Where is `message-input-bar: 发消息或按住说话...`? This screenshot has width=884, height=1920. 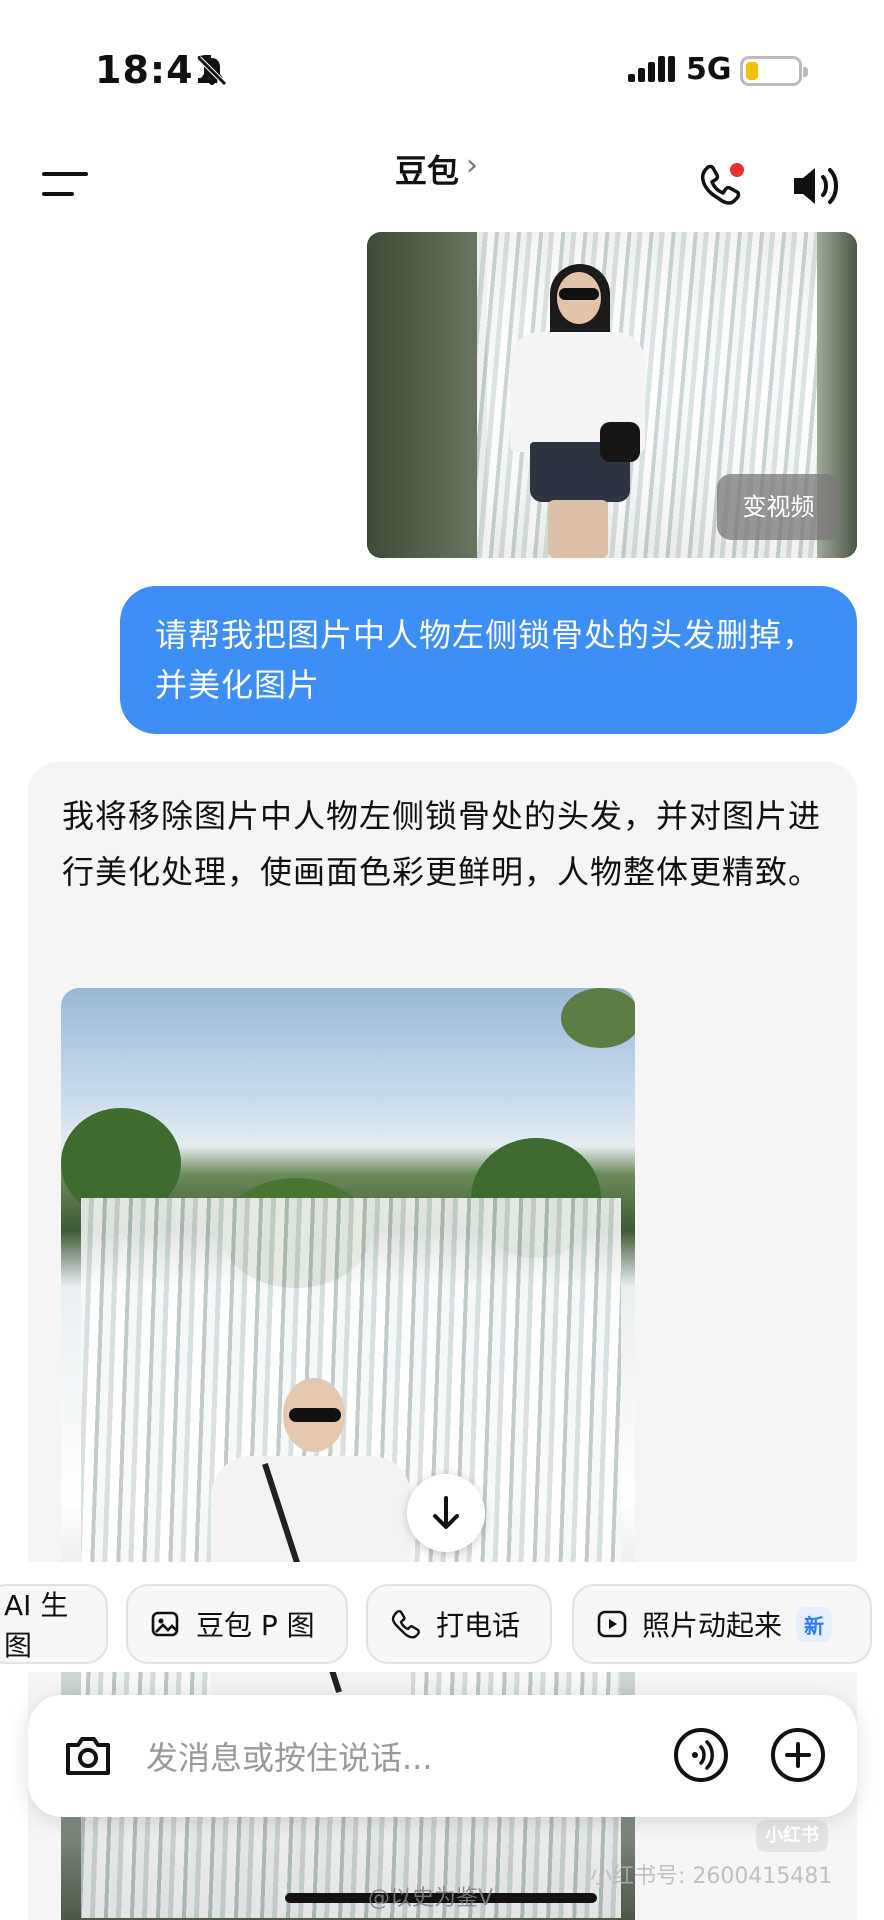
message-input-bar: 发消息或按住说话... is located at coordinates (442, 1756).